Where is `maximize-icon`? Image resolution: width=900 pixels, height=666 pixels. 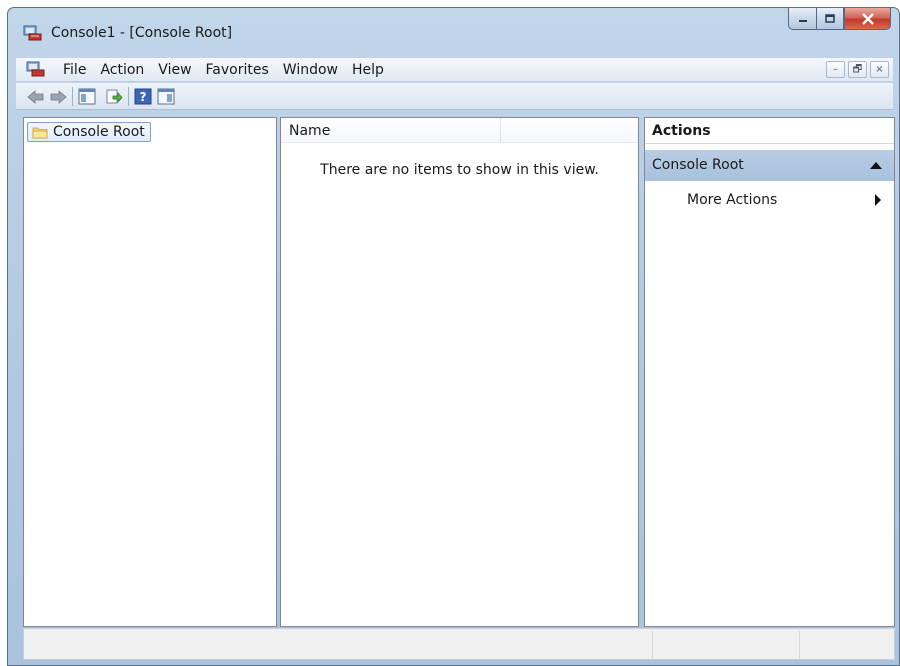
maximize-icon is located at coordinates (830, 18).